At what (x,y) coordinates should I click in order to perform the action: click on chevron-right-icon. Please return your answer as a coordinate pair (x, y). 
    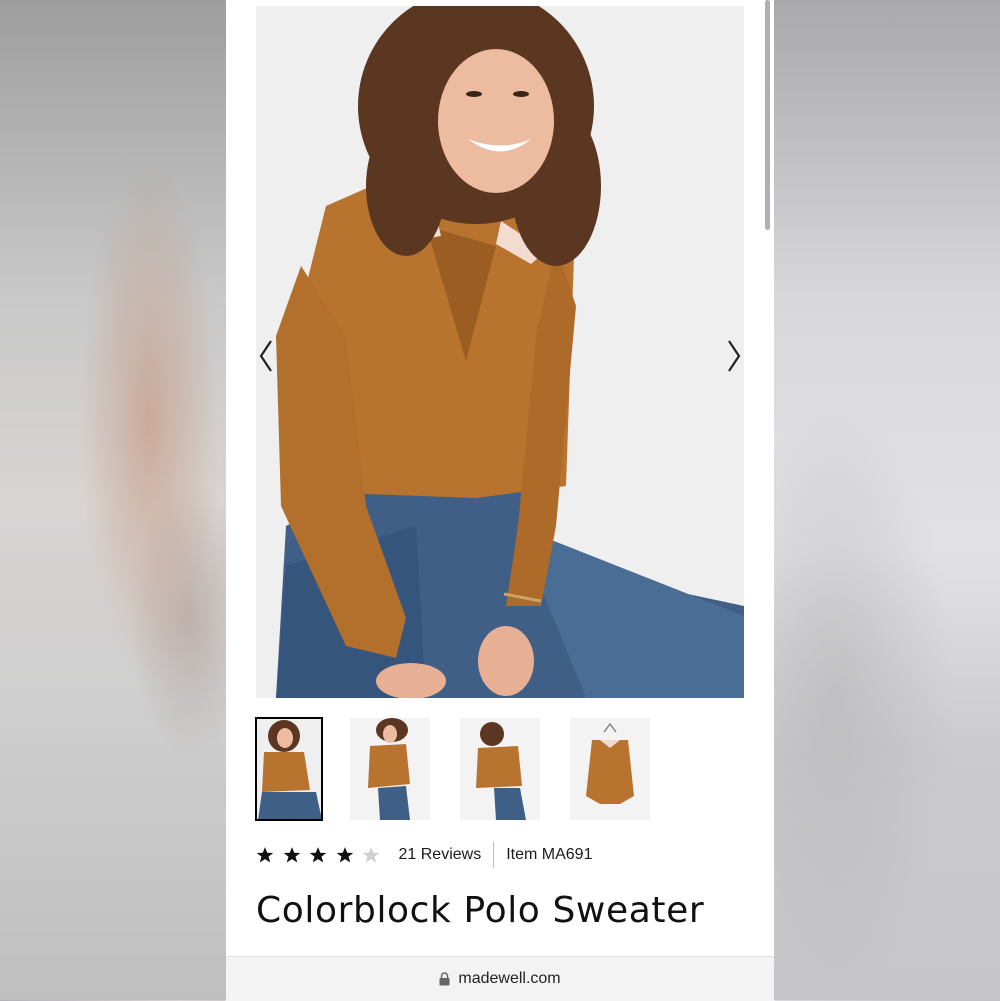
    Looking at the image, I should click on (734, 356).